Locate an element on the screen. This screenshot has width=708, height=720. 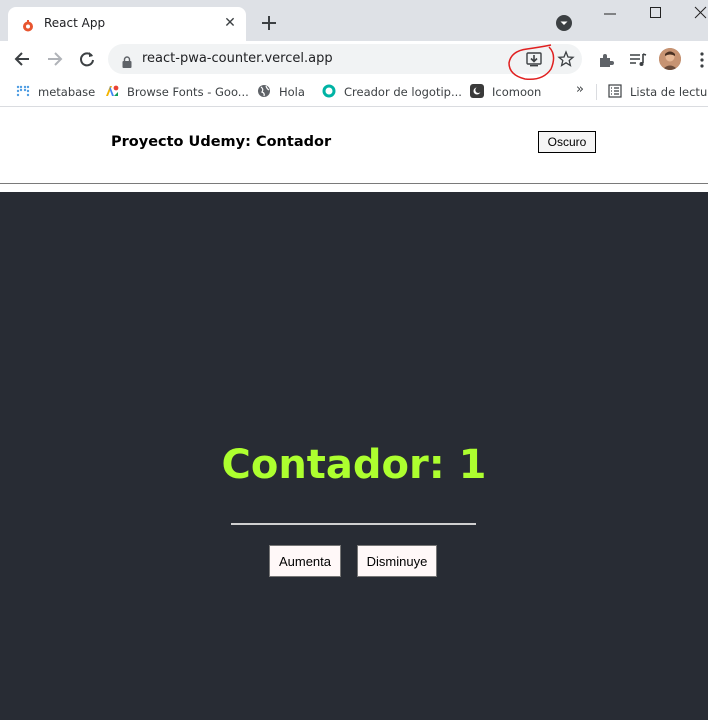
app-title: Proyecto Udemy: Contador is located at coordinates (221, 142).